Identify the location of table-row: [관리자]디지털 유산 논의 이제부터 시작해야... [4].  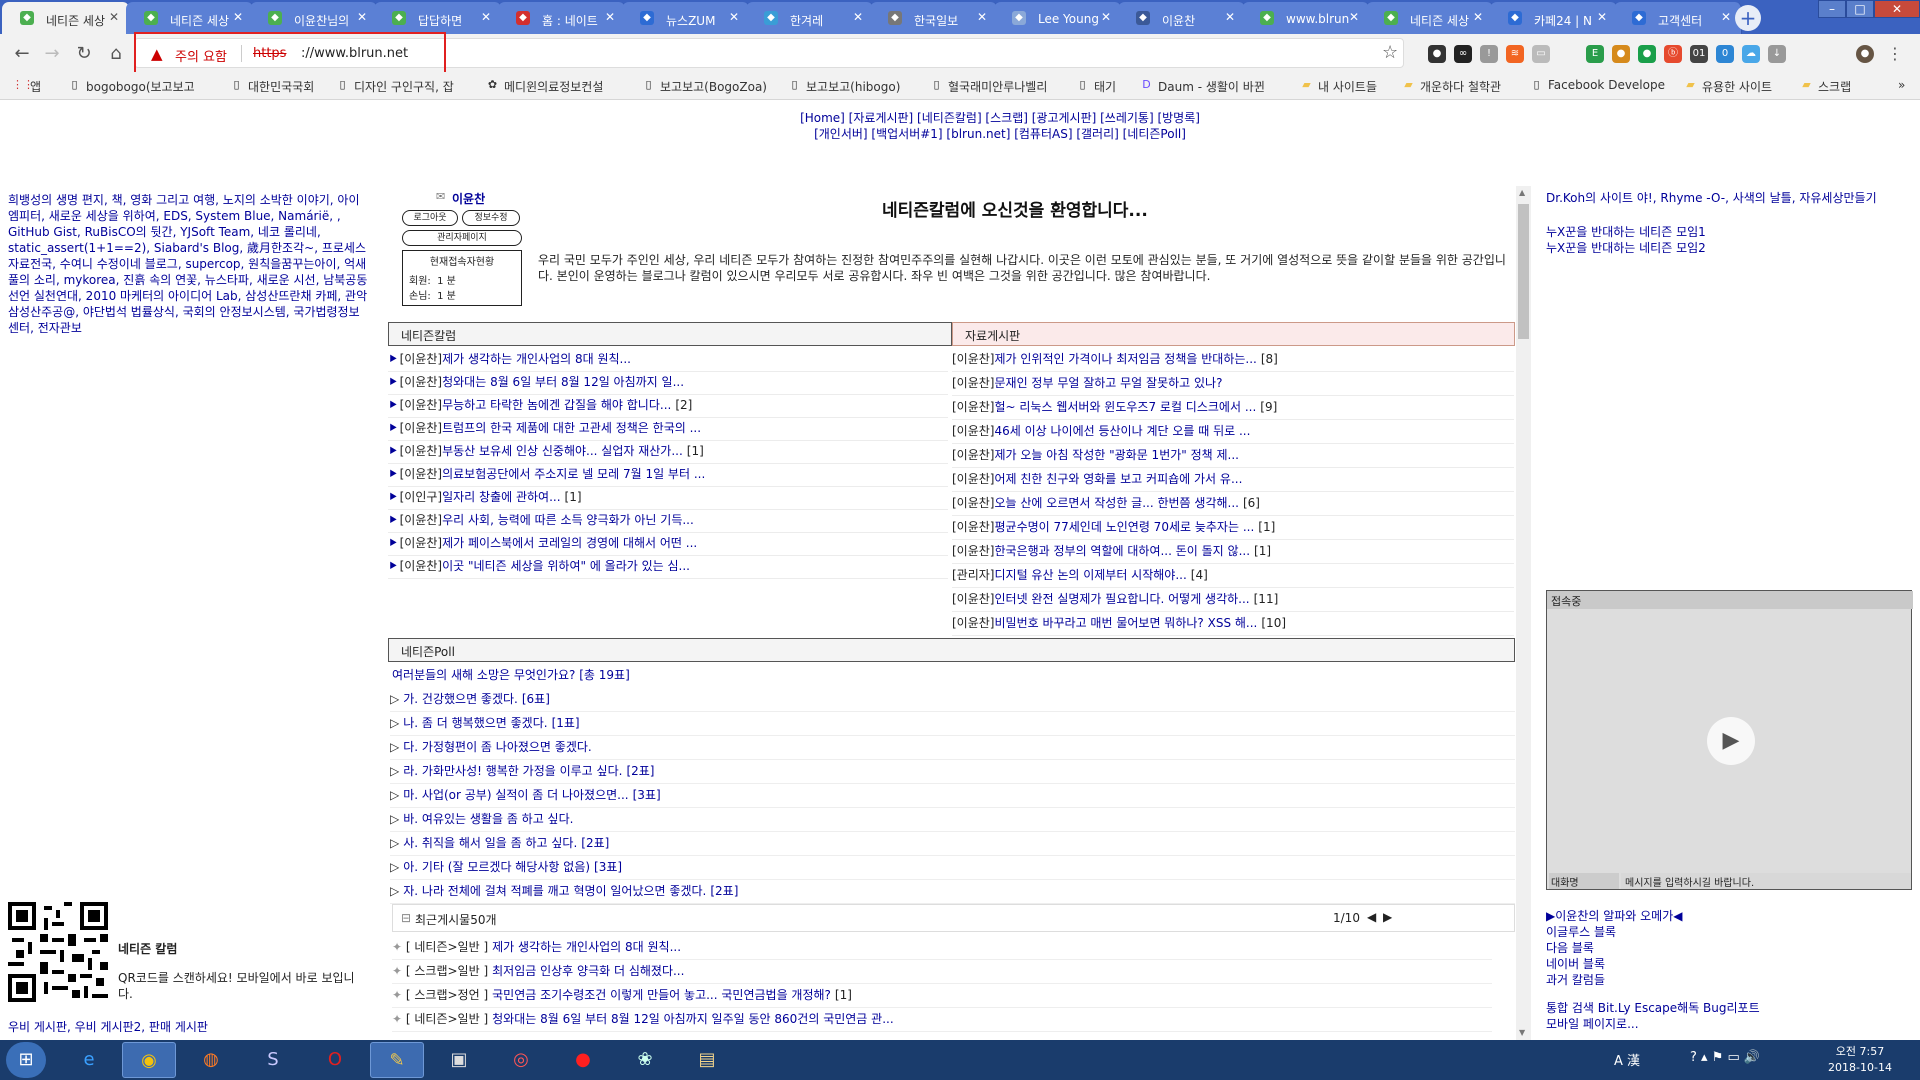
(1233, 577).